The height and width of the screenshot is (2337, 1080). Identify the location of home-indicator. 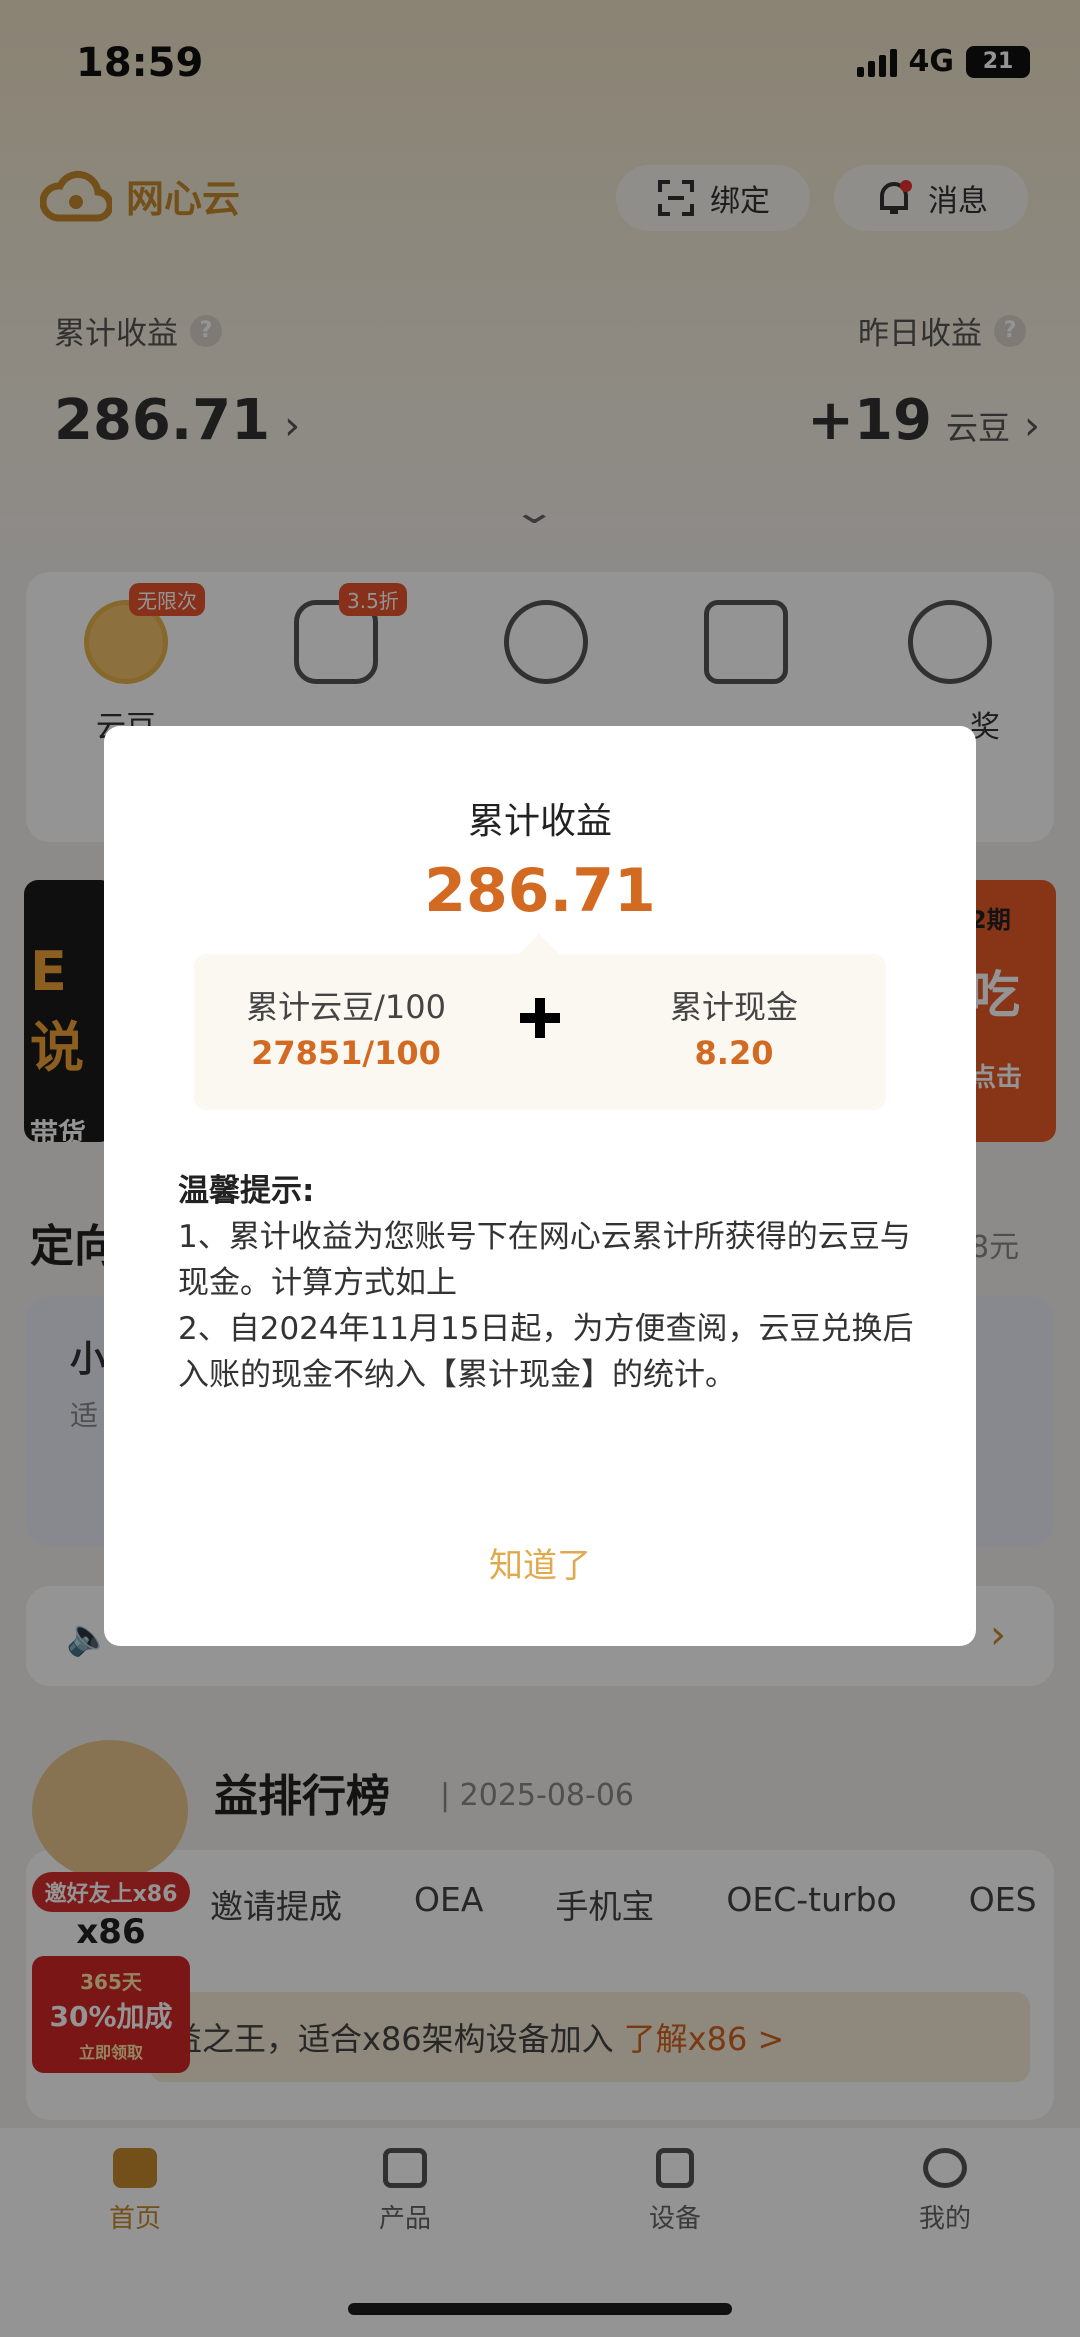
(540, 2309).